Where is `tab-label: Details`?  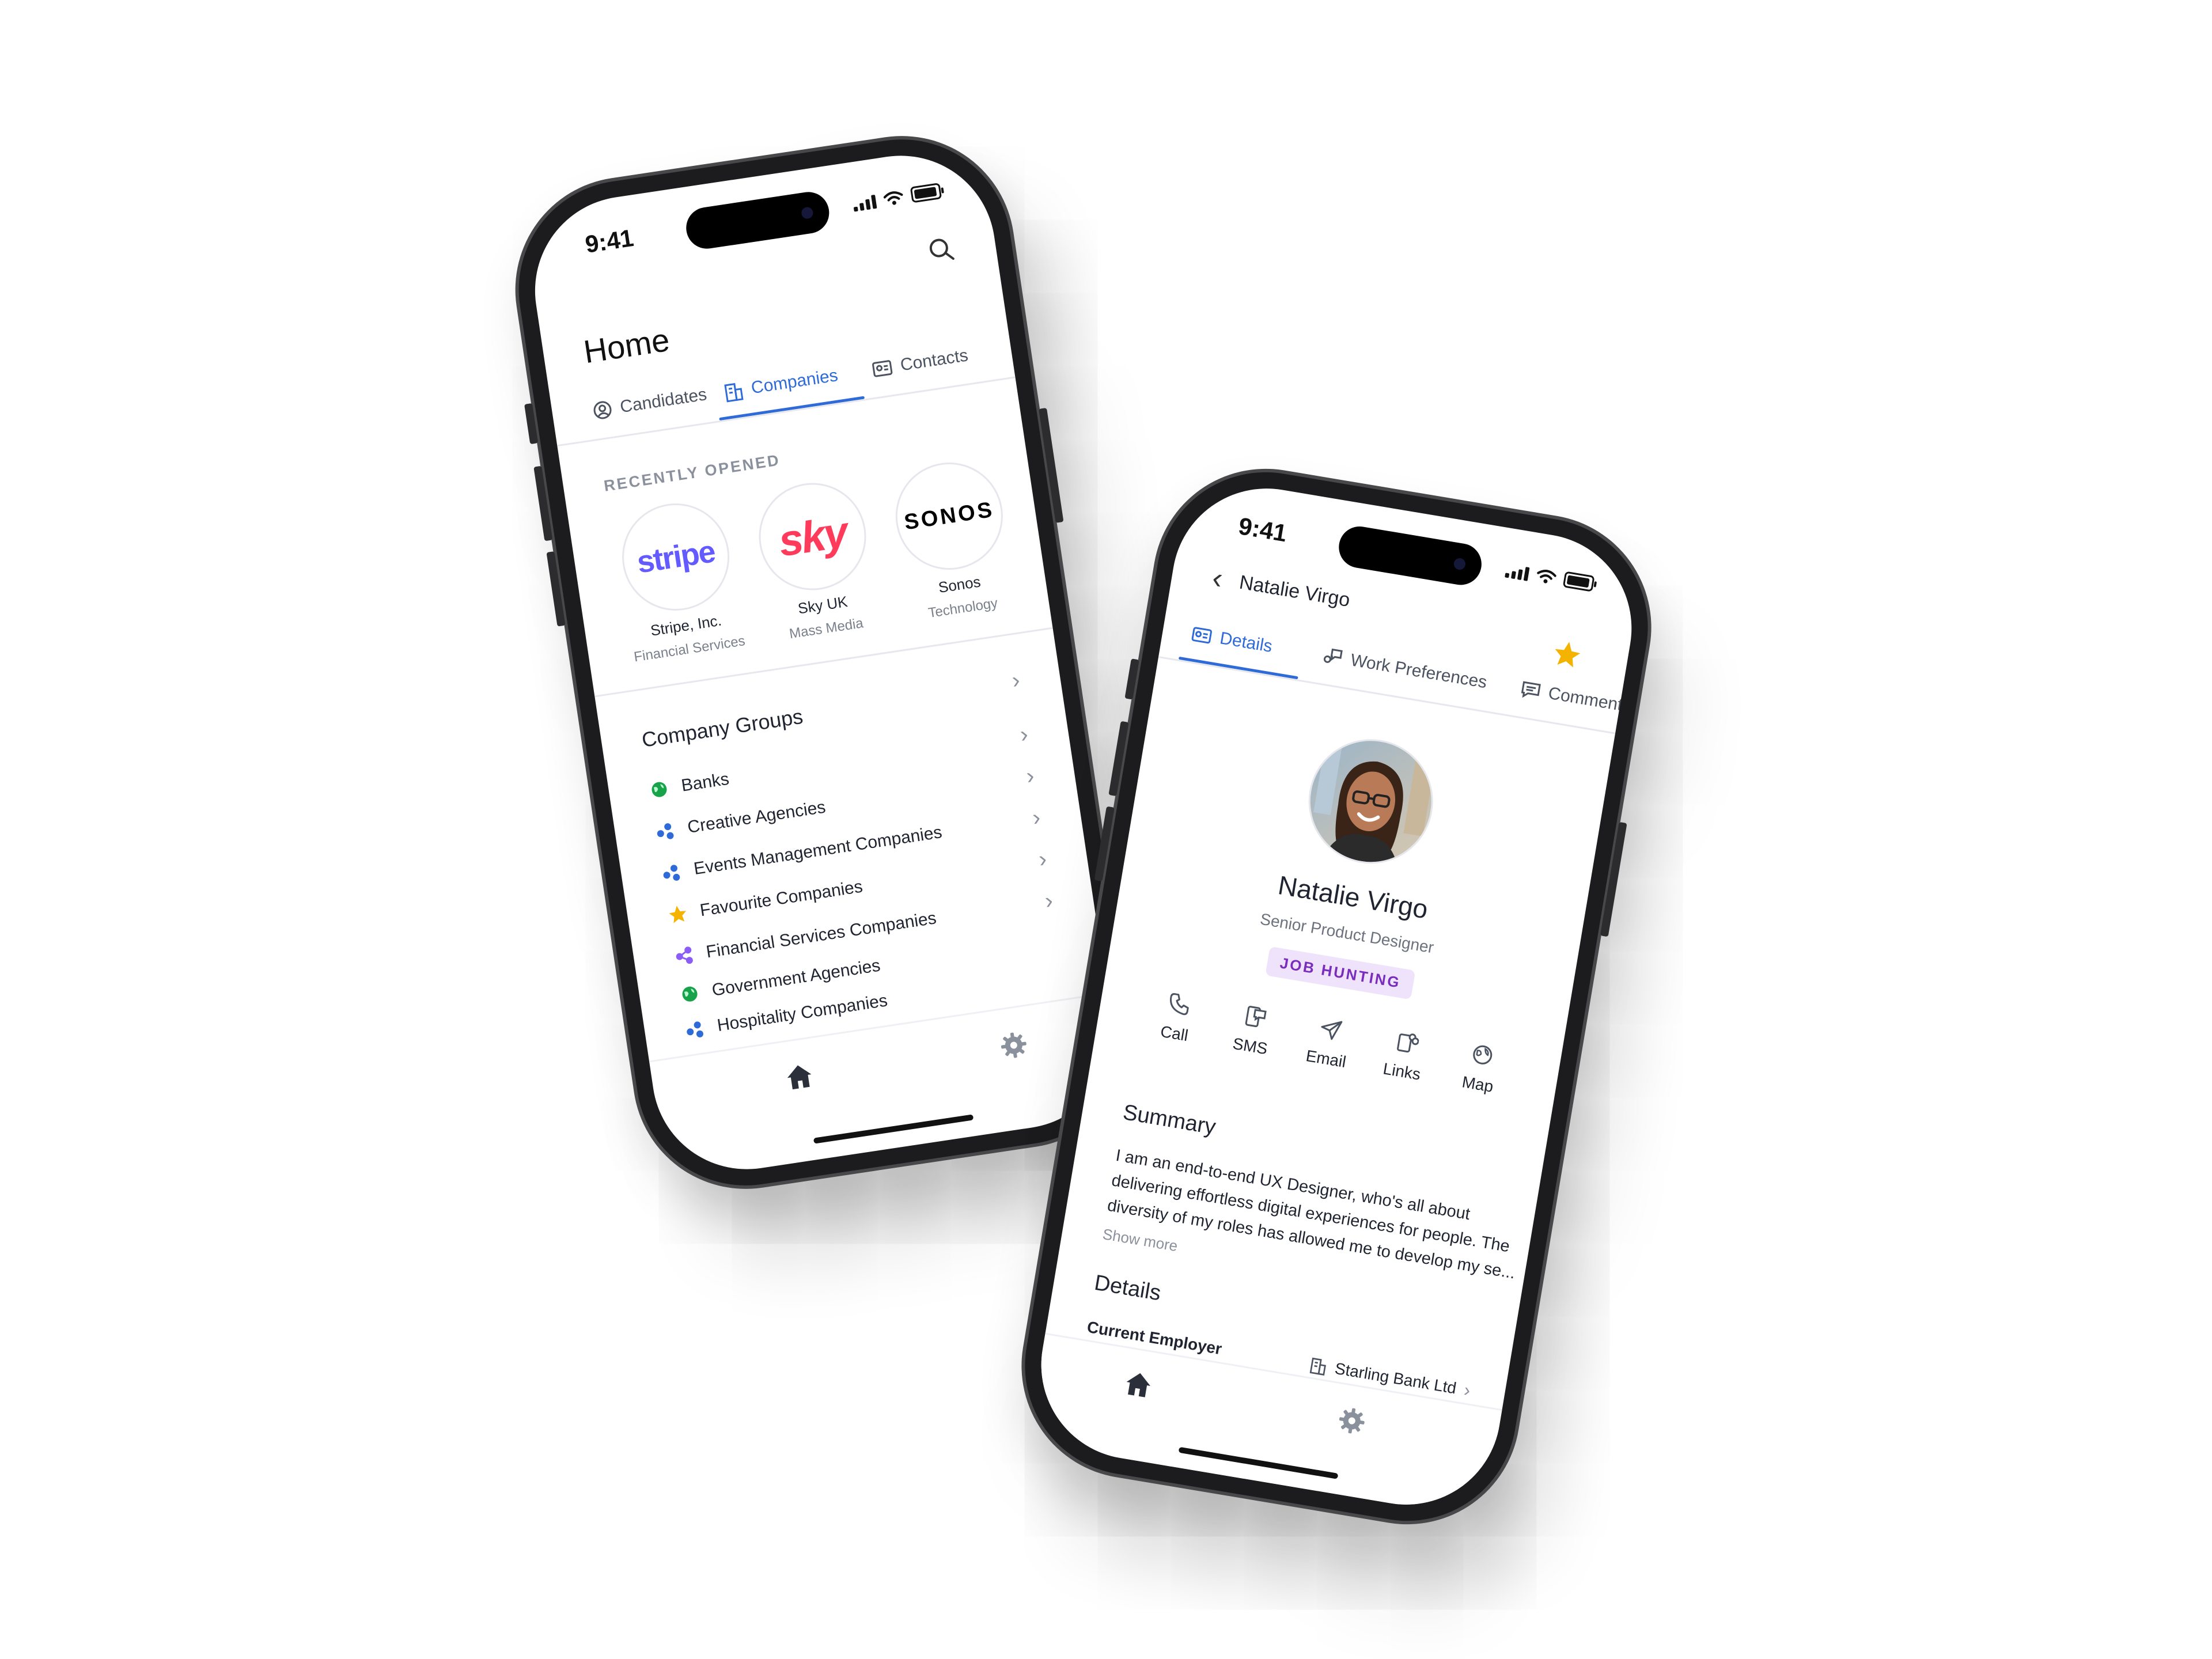 tab-label: Details is located at coordinates (1246, 642).